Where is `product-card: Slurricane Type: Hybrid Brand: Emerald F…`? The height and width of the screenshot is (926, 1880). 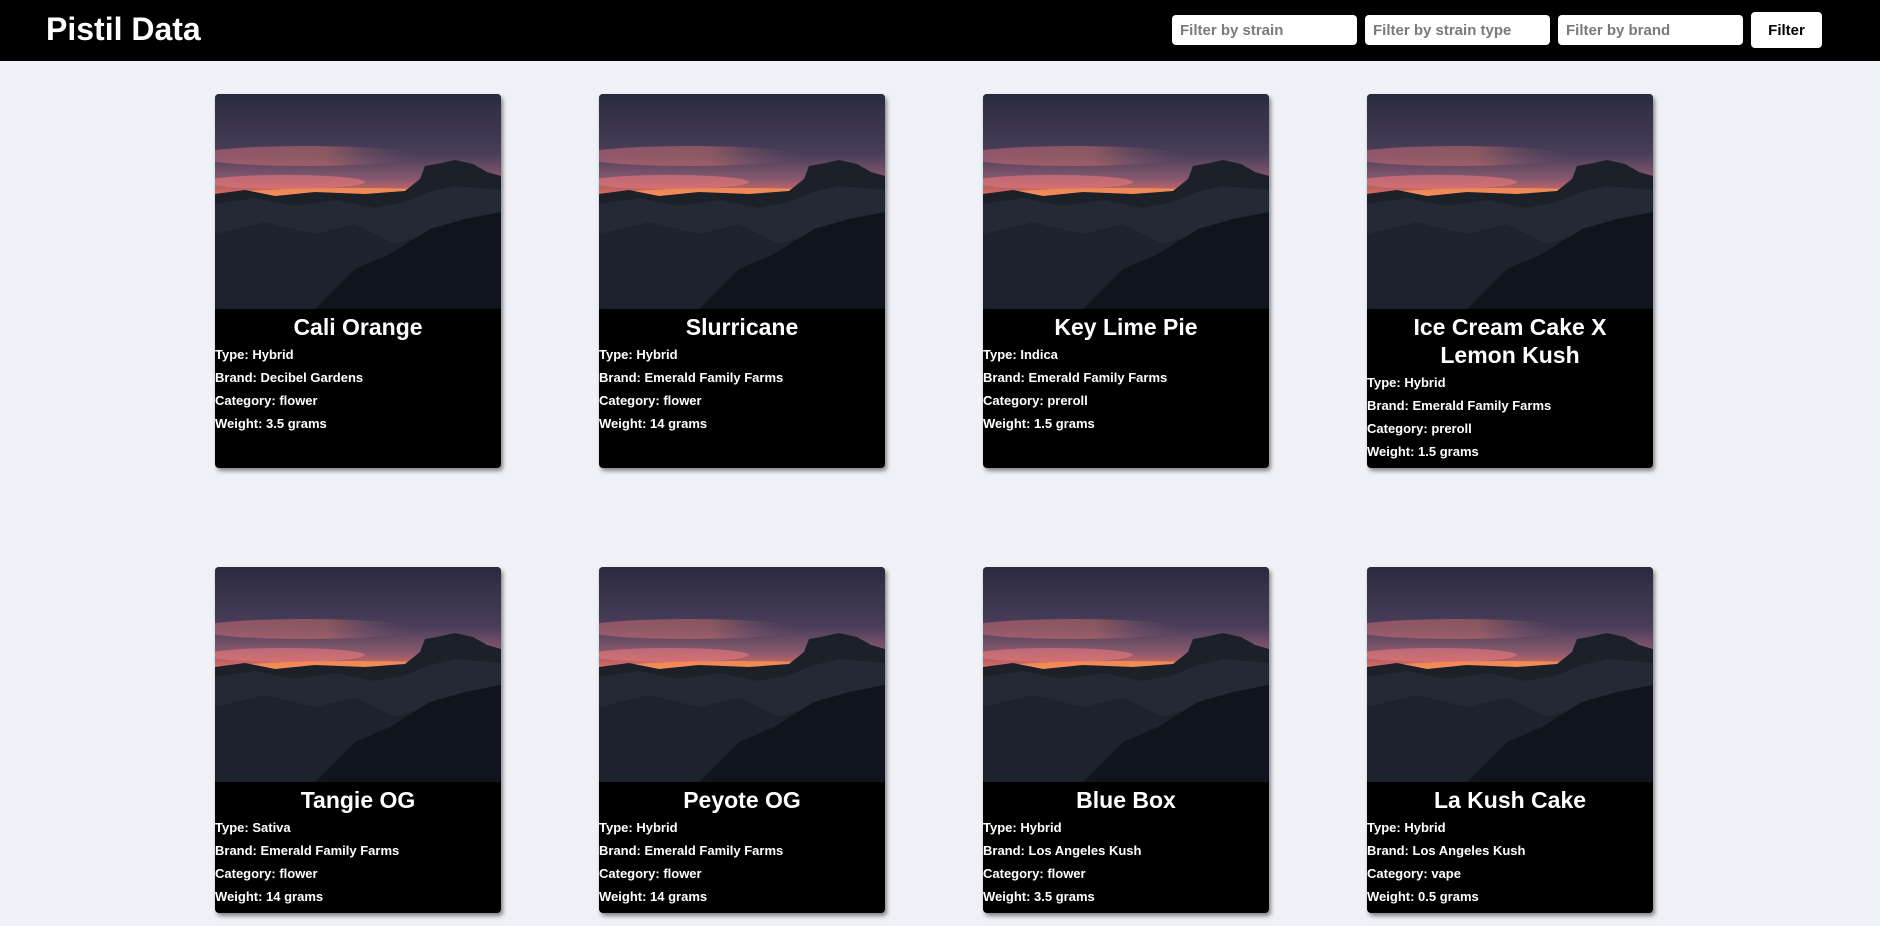 product-card: Slurricane Type: Hybrid Brand: Emerald F… is located at coordinates (742, 281).